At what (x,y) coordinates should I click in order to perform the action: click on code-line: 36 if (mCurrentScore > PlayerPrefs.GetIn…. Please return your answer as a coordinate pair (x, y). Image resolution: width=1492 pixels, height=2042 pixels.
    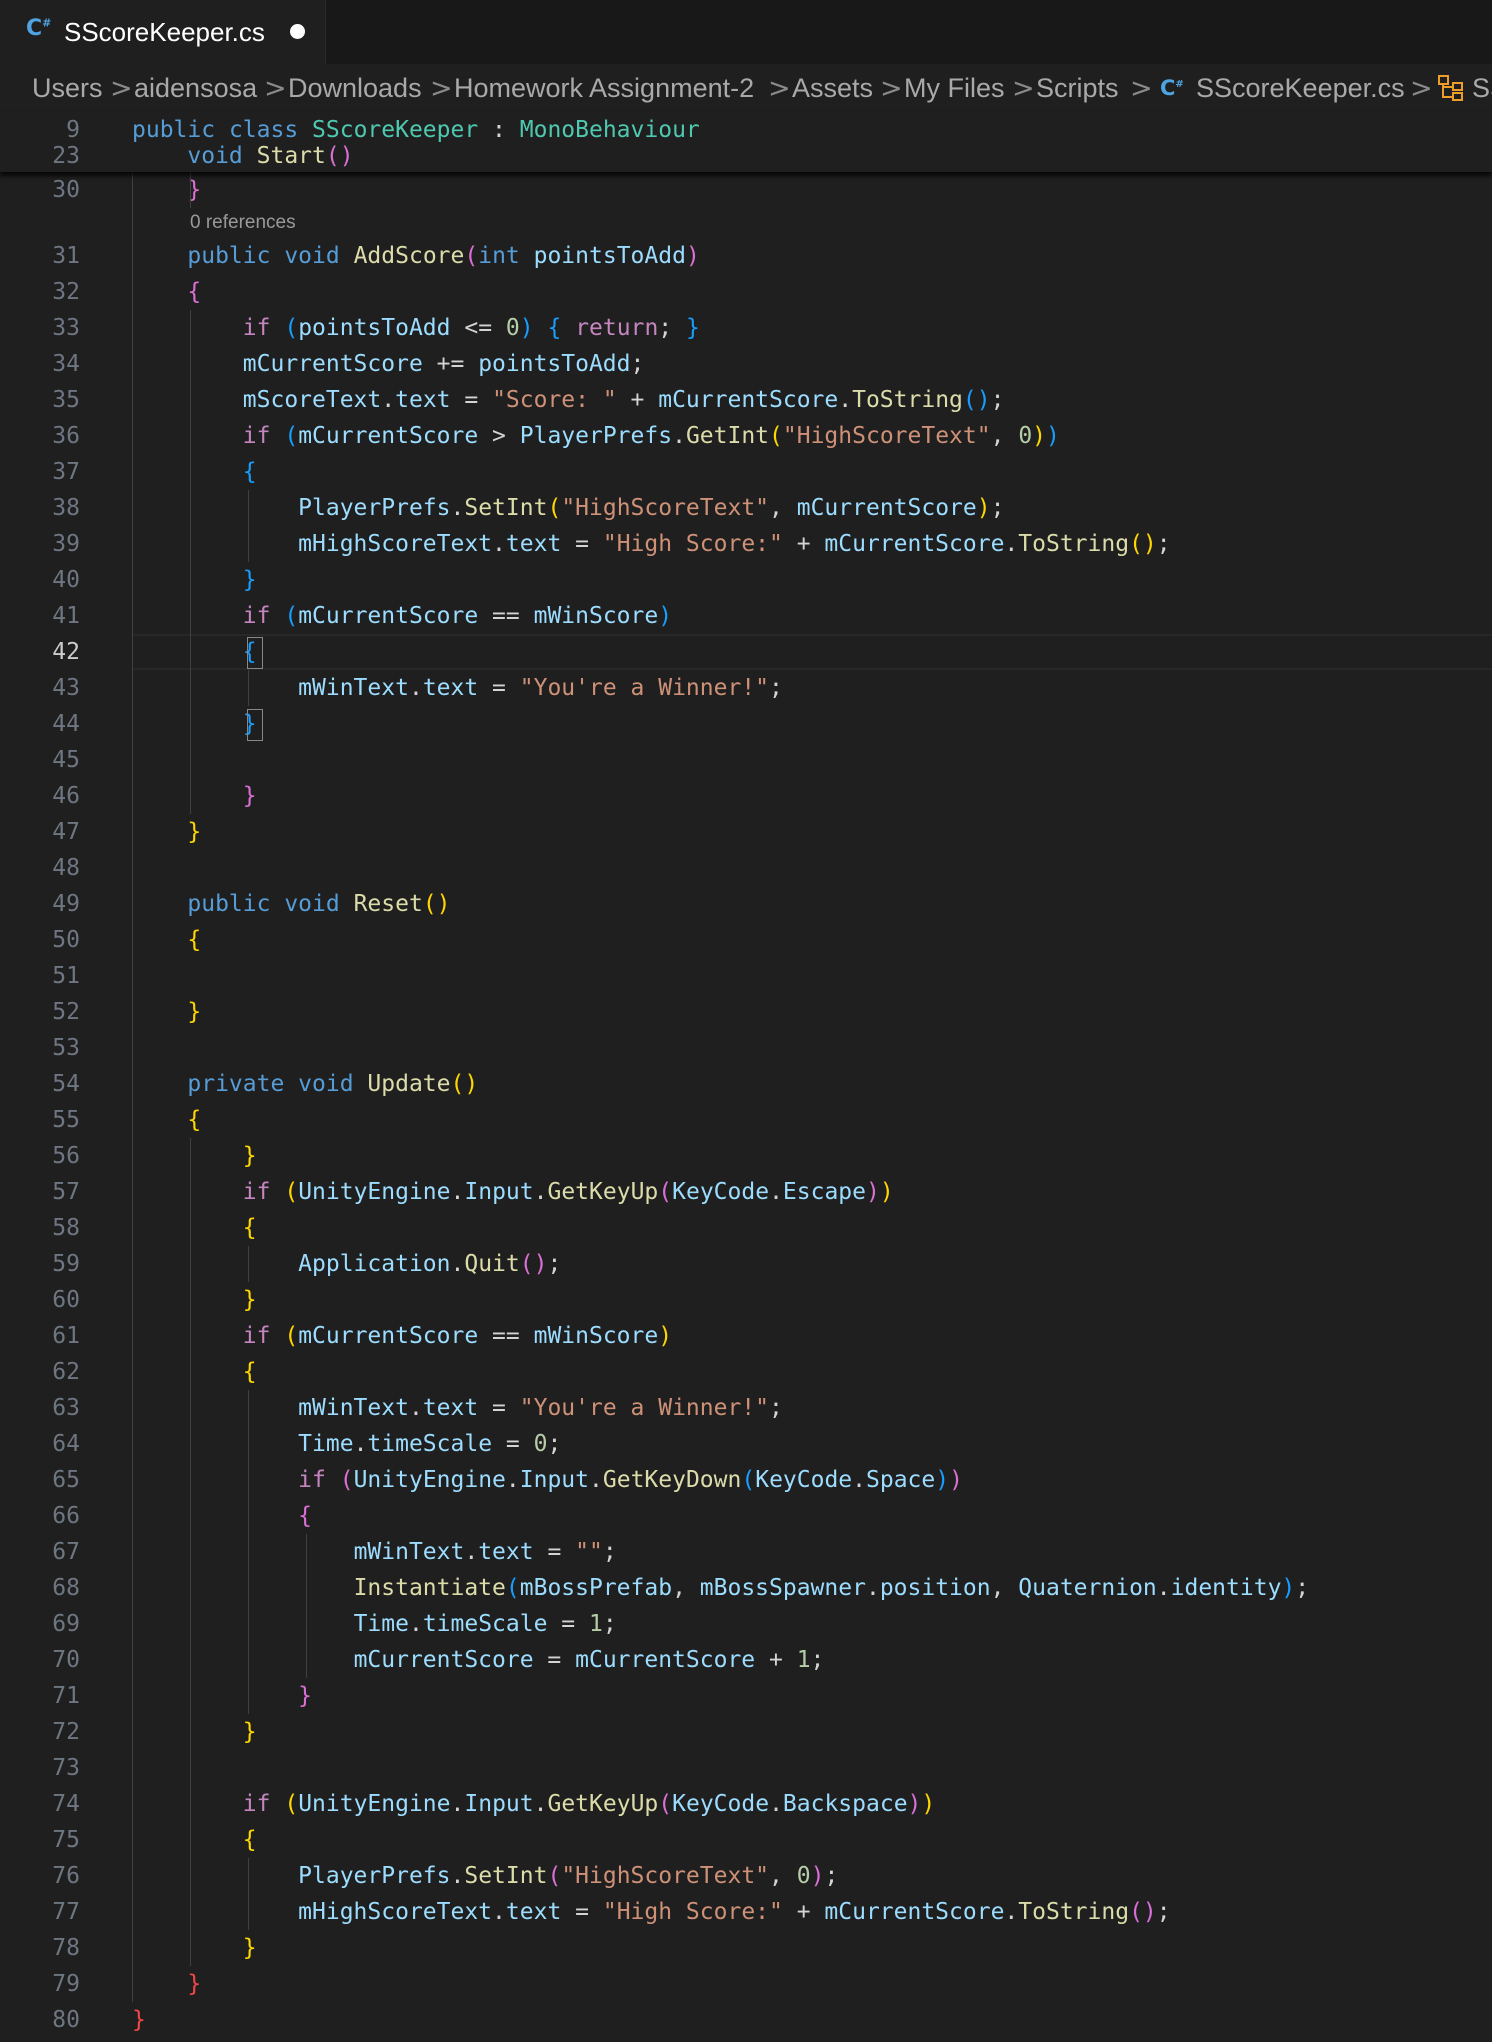
    Looking at the image, I should click on (746, 436).